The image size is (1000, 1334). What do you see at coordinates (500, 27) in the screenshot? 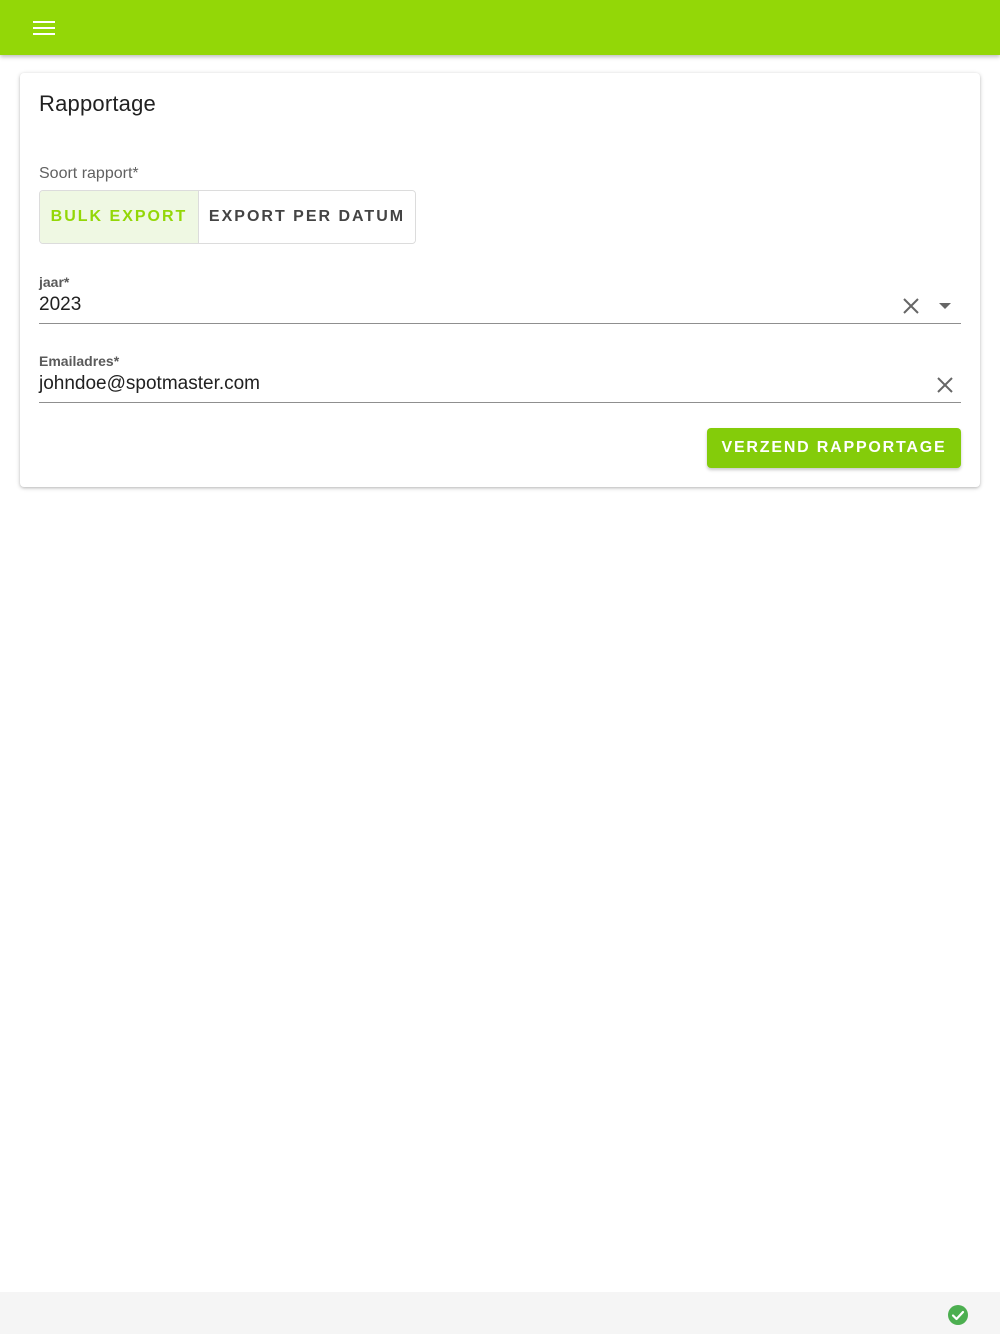
I see `app-bar` at bounding box center [500, 27].